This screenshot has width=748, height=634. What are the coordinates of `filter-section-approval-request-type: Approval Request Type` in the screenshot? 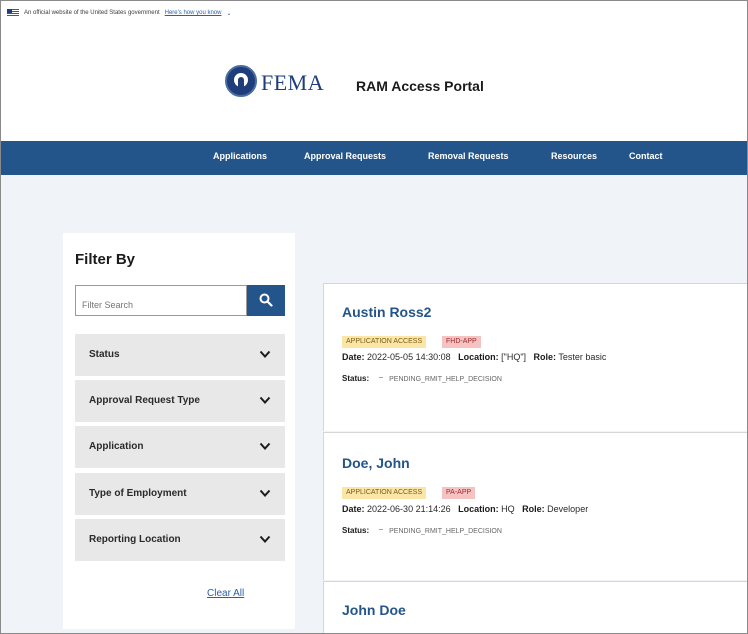 It's located at (180, 401).